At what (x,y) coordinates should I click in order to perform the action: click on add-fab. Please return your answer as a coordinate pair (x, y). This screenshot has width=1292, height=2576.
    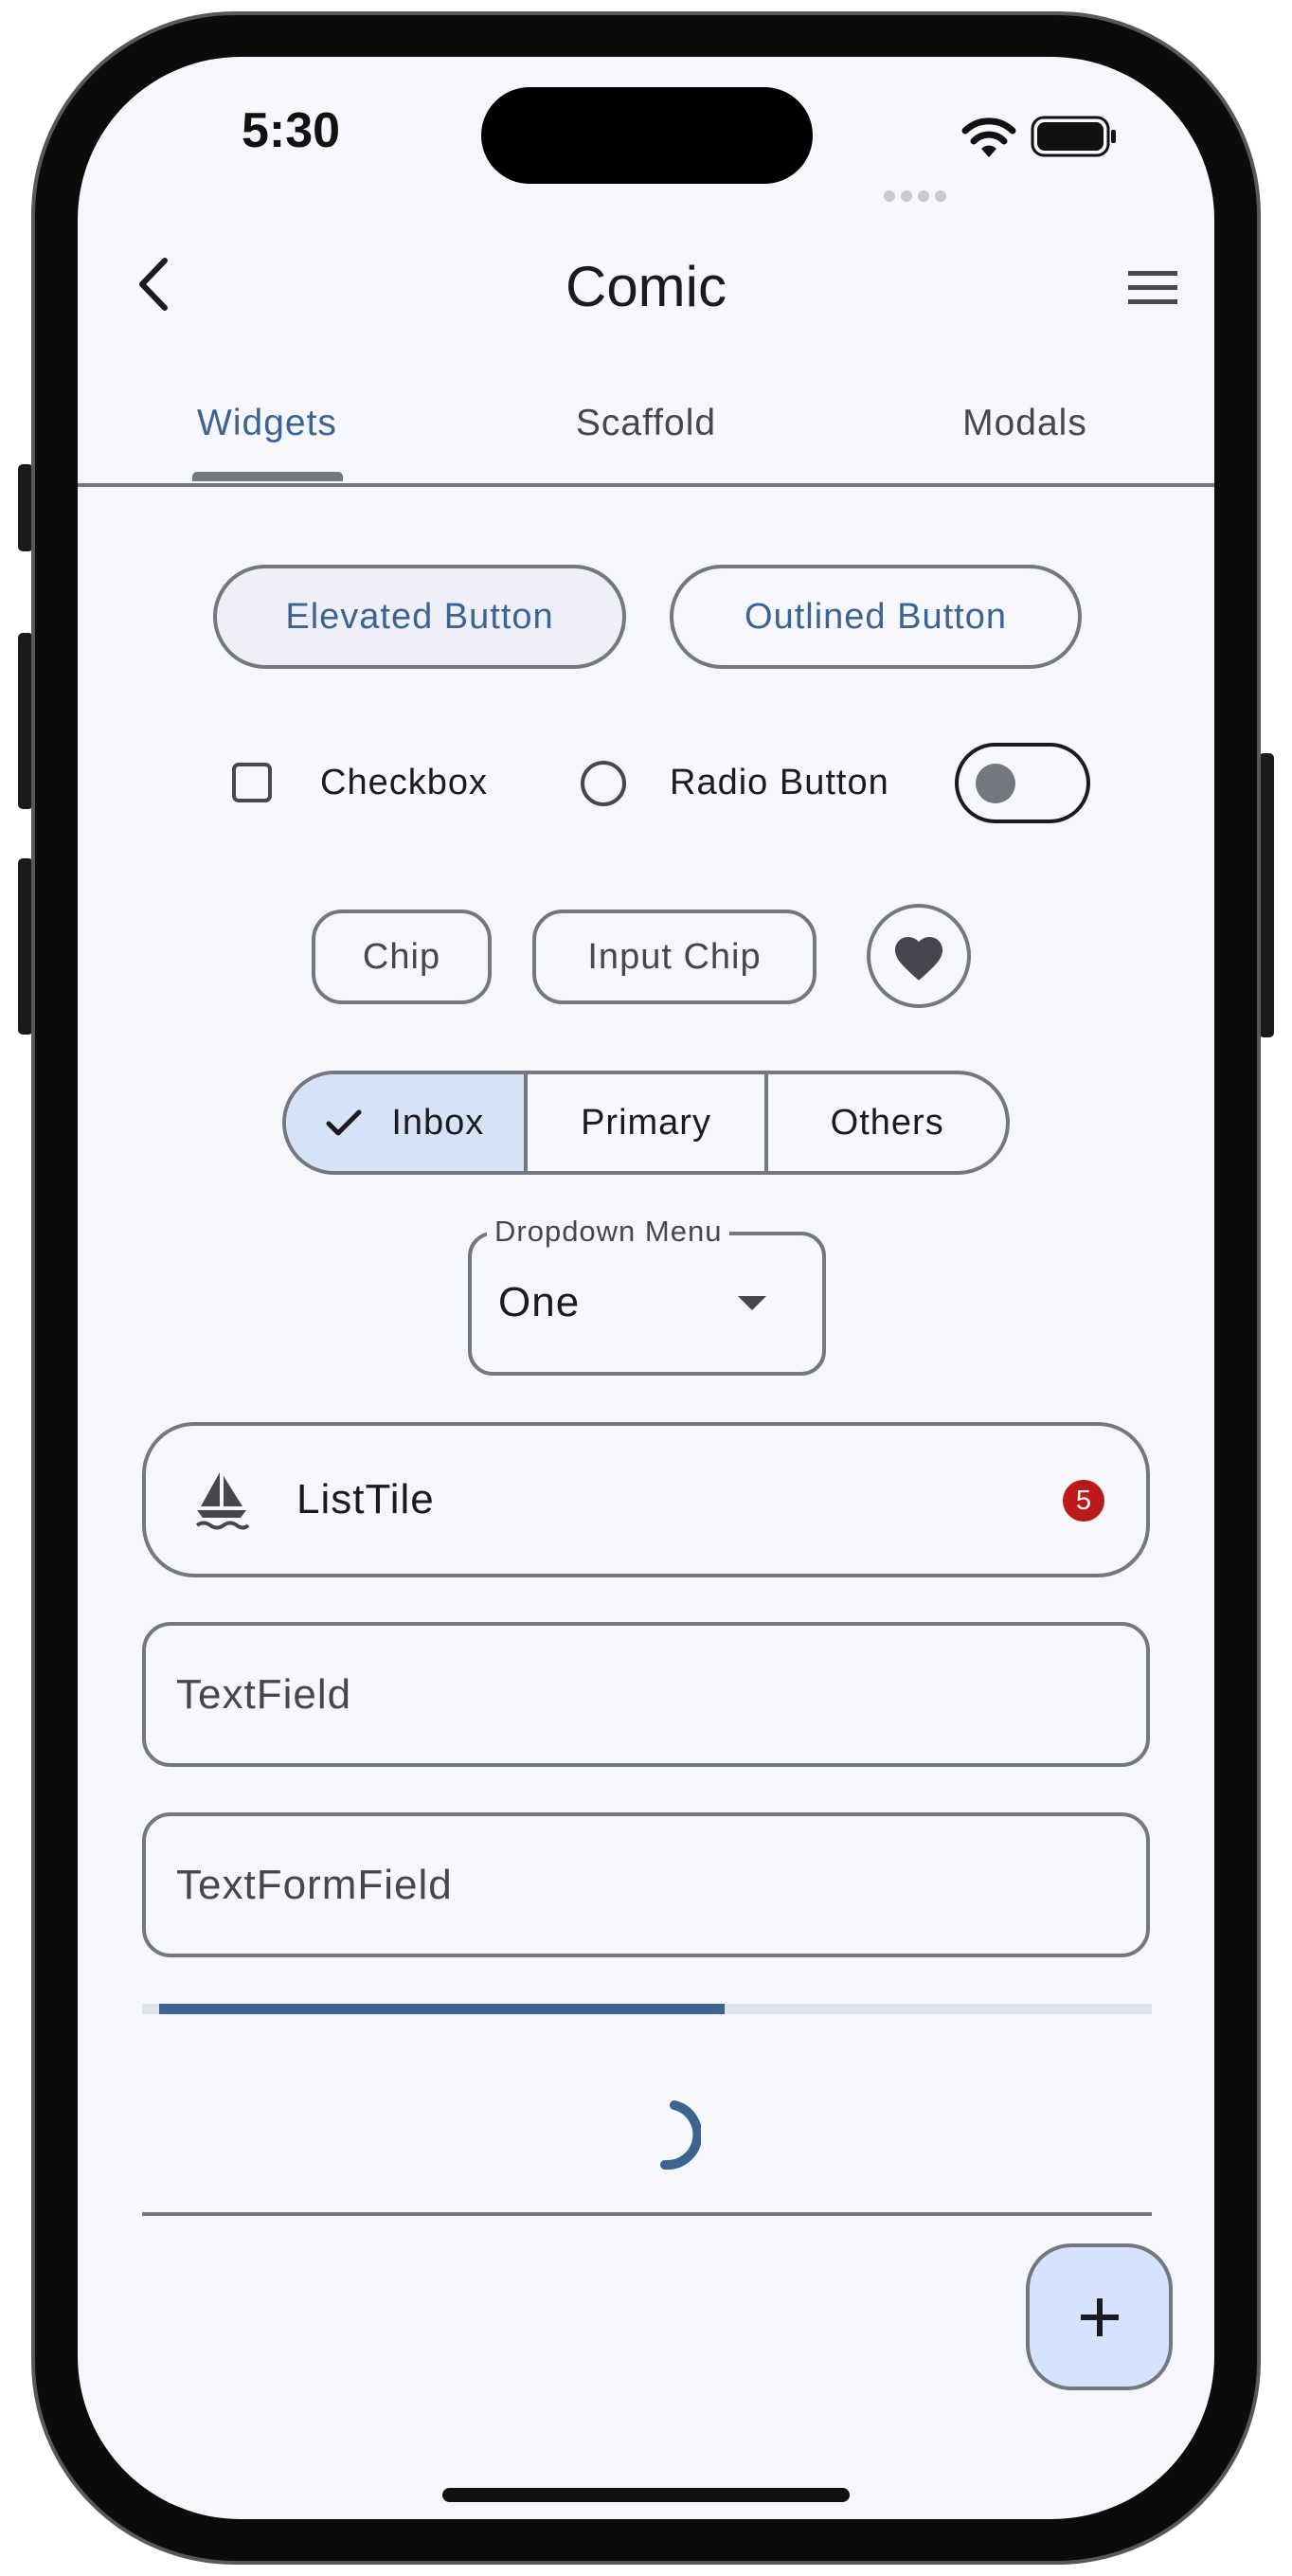
    Looking at the image, I should click on (1099, 2316).